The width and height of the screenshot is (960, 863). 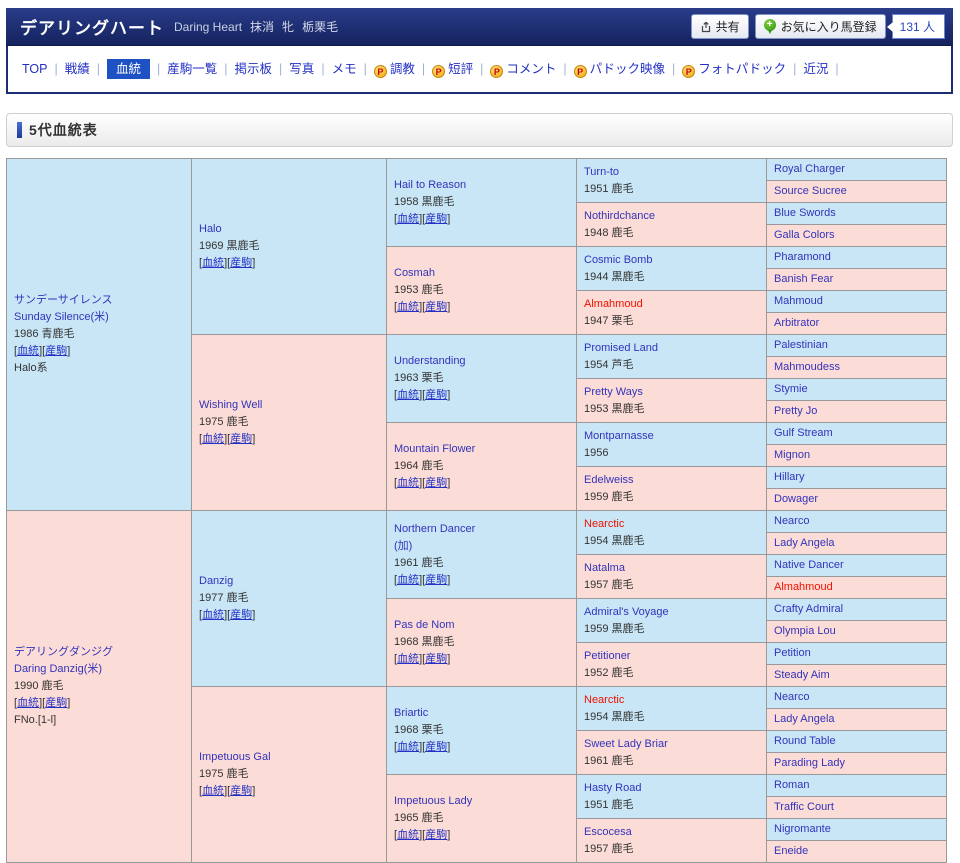 What do you see at coordinates (607, 656) in the screenshot?
I see `horse-name-link: Petitioner` at bounding box center [607, 656].